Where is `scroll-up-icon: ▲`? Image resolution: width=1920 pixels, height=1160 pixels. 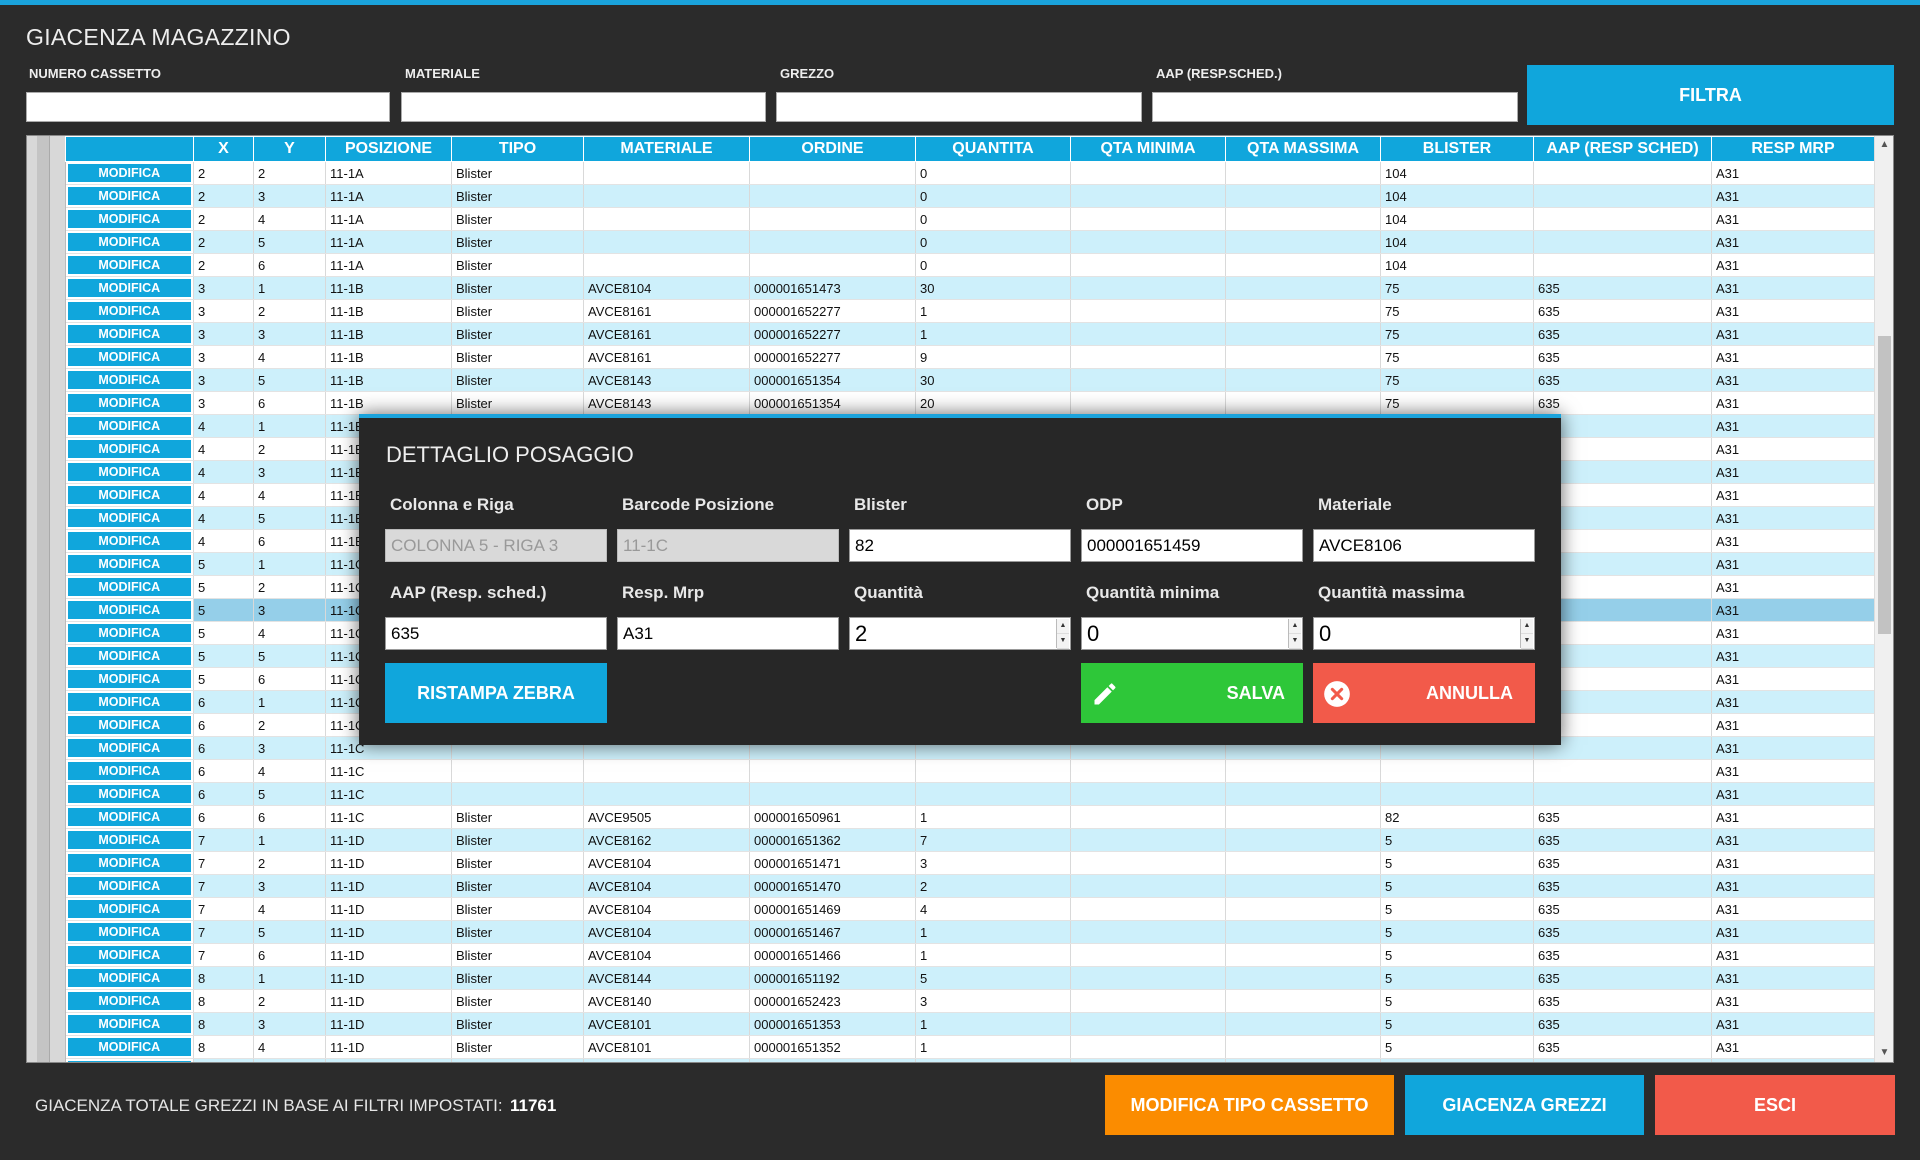
scroll-up-icon: ▲ is located at coordinates (1884, 145).